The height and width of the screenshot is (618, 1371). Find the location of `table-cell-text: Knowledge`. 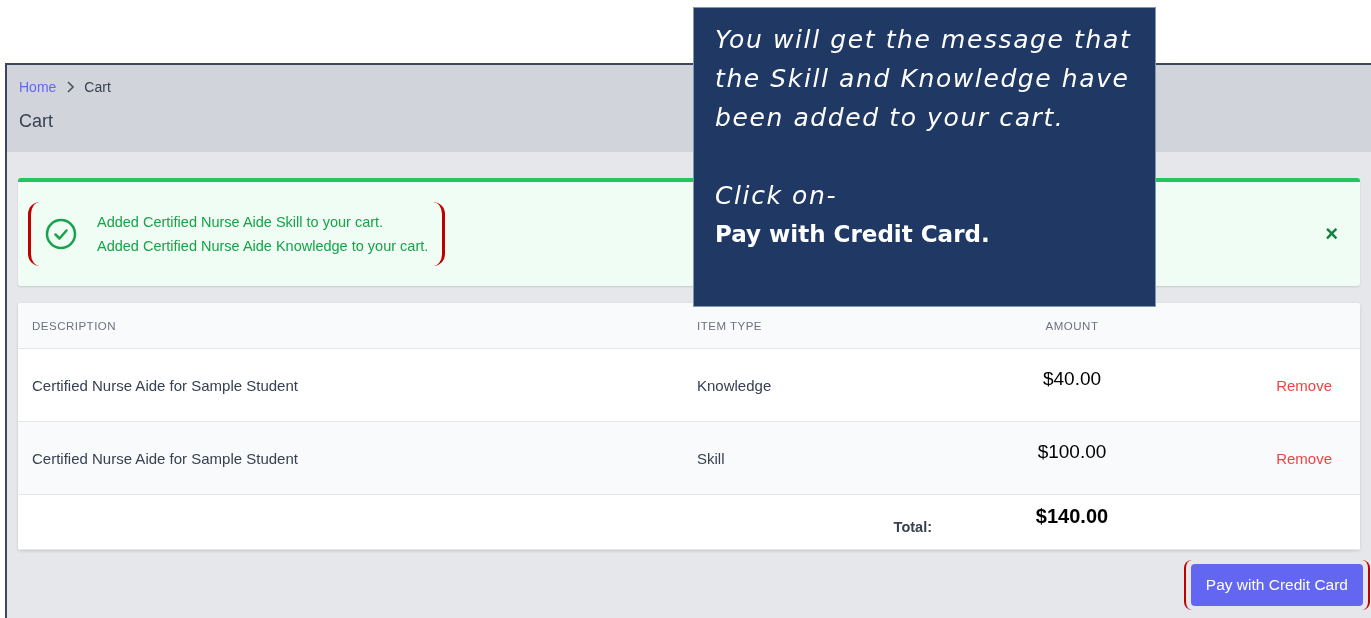

table-cell-text: Knowledge is located at coordinates (735, 385).